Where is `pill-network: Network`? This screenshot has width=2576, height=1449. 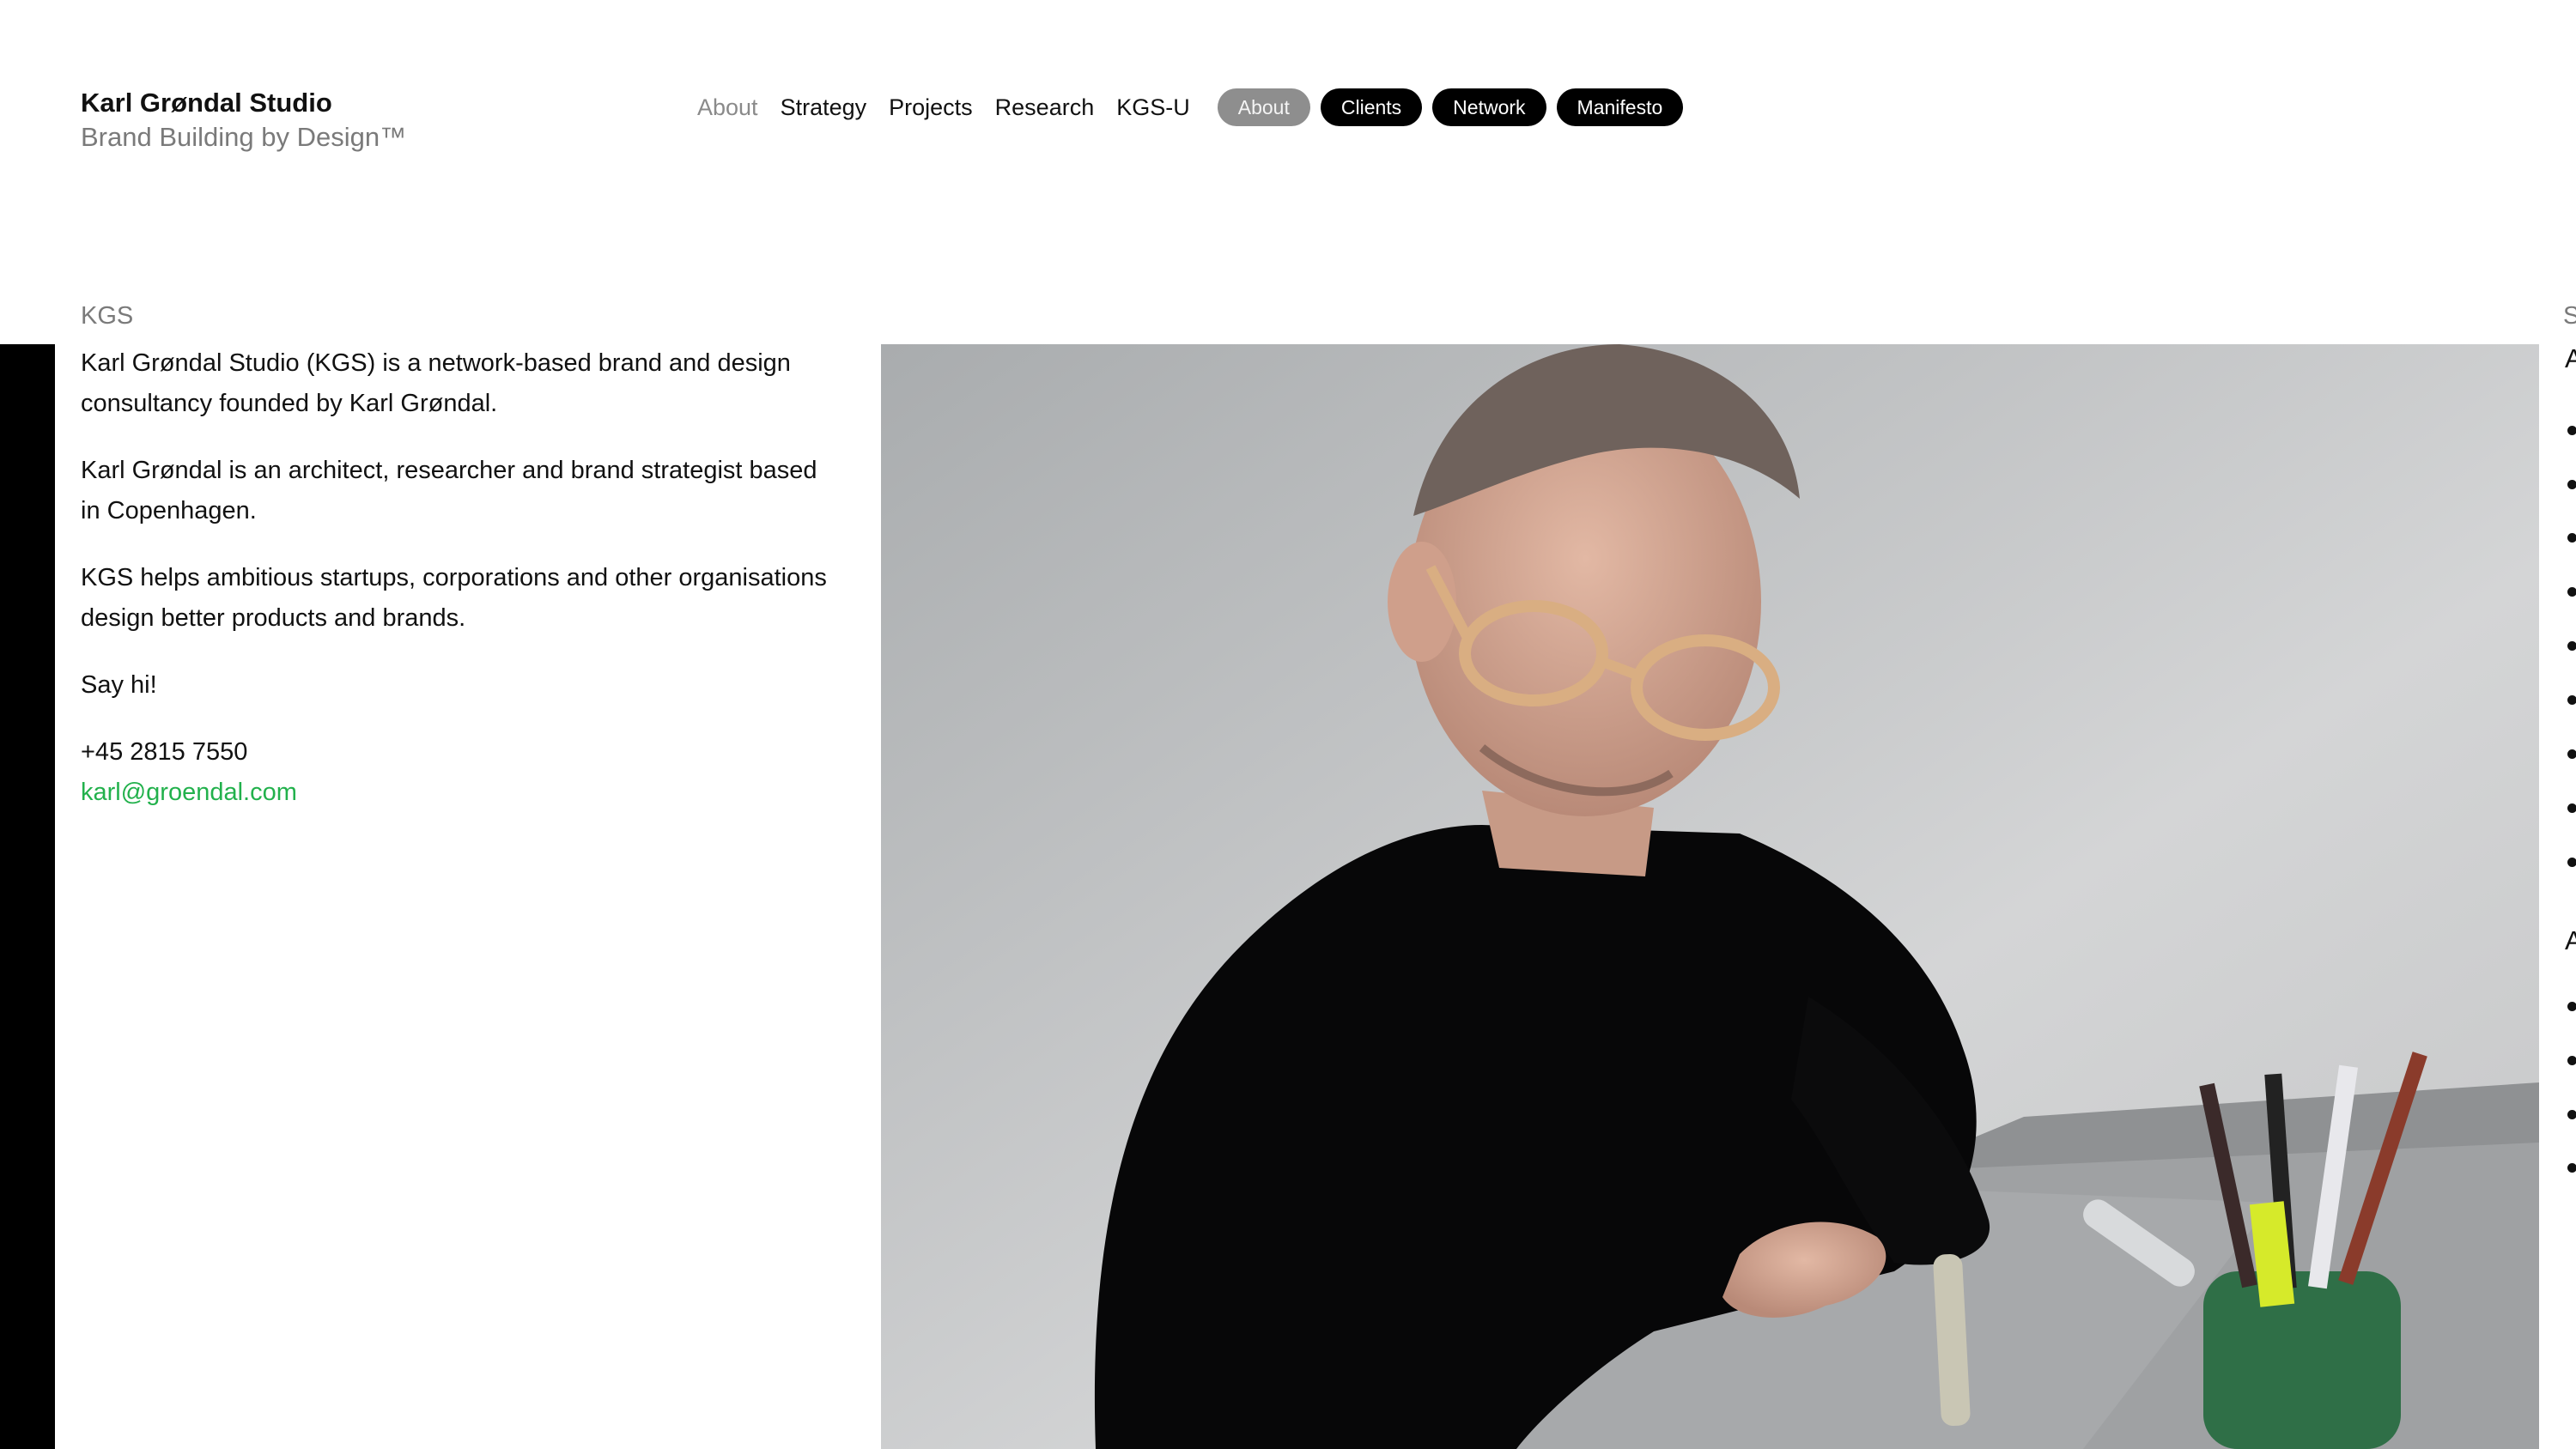
pill-network: Network is located at coordinates (1489, 107).